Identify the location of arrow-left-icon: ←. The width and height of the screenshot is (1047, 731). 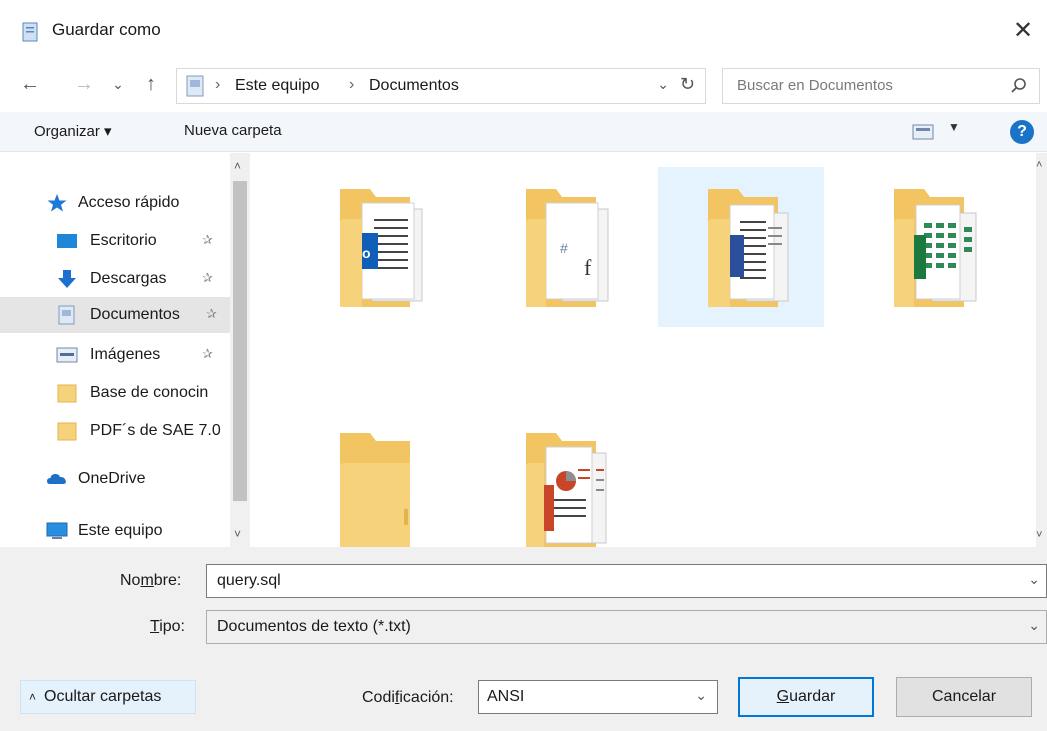
(30, 83).